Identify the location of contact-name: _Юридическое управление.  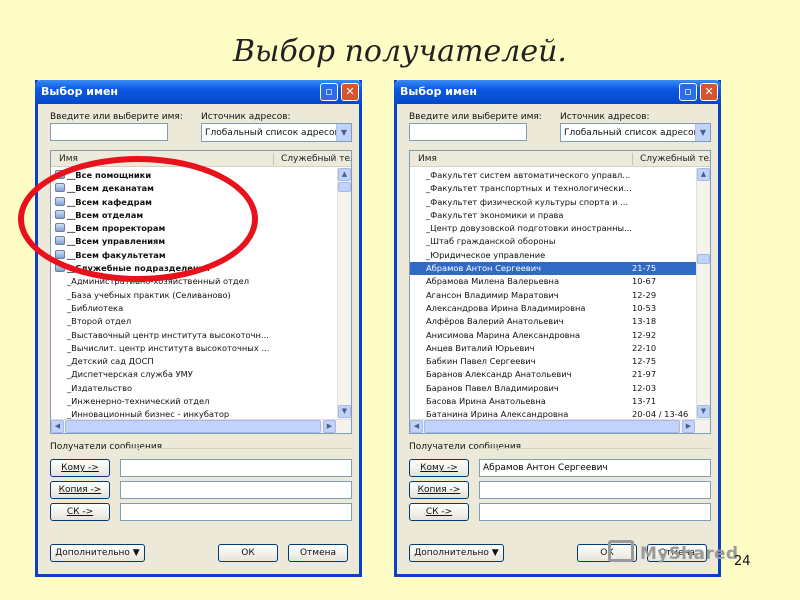
(486, 254).